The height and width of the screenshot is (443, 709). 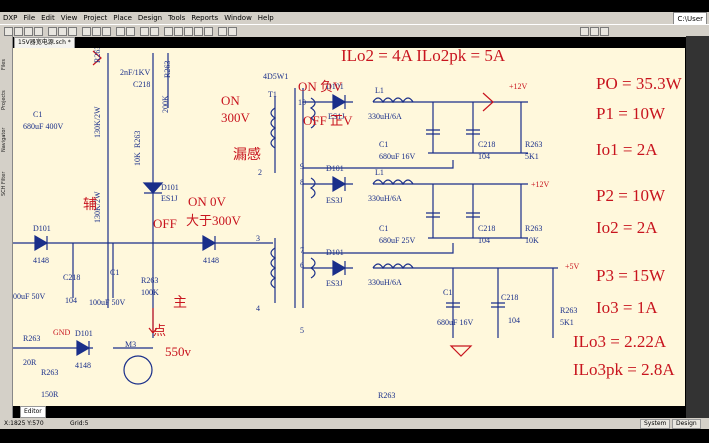 What do you see at coordinates (178, 31) in the screenshot?
I see `bus-icon` at bounding box center [178, 31].